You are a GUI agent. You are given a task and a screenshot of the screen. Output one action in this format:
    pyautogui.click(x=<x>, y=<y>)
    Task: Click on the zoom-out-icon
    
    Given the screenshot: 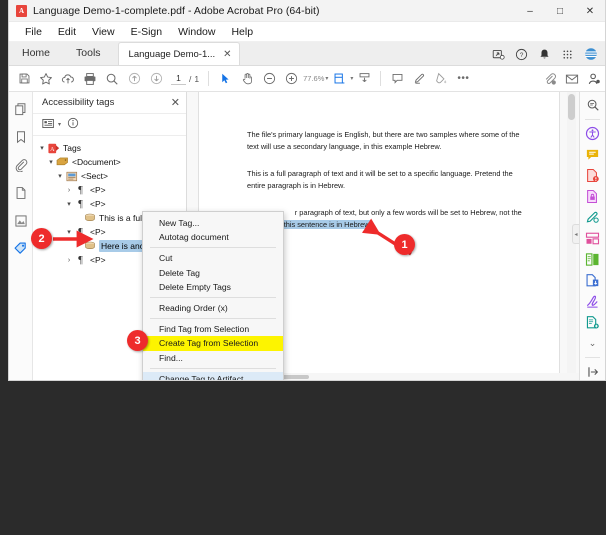 What is the action you would take?
    pyautogui.click(x=269, y=79)
    